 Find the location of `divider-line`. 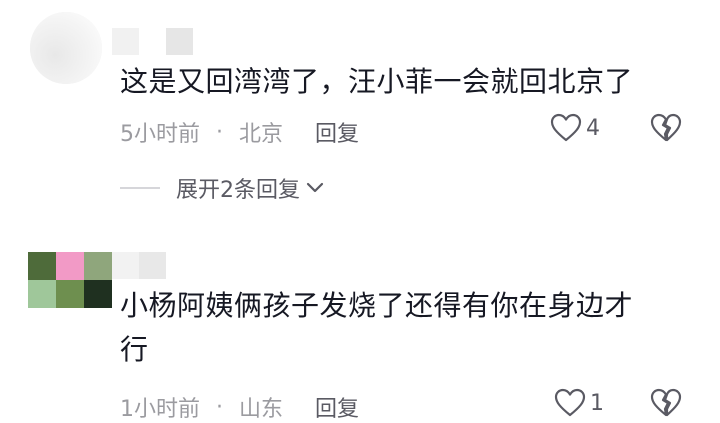

divider-line is located at coordinates (140, 188).